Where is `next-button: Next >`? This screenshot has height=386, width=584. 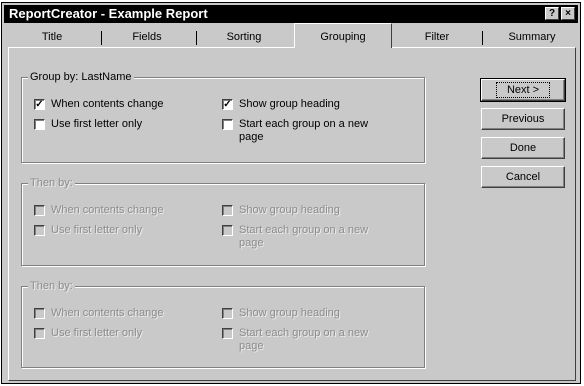 next-button: Next > is located at coordinates (523, 90).